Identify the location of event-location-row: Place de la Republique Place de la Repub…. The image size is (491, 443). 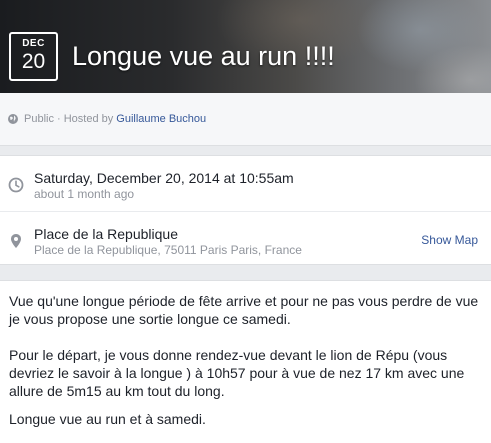
(245, 238).